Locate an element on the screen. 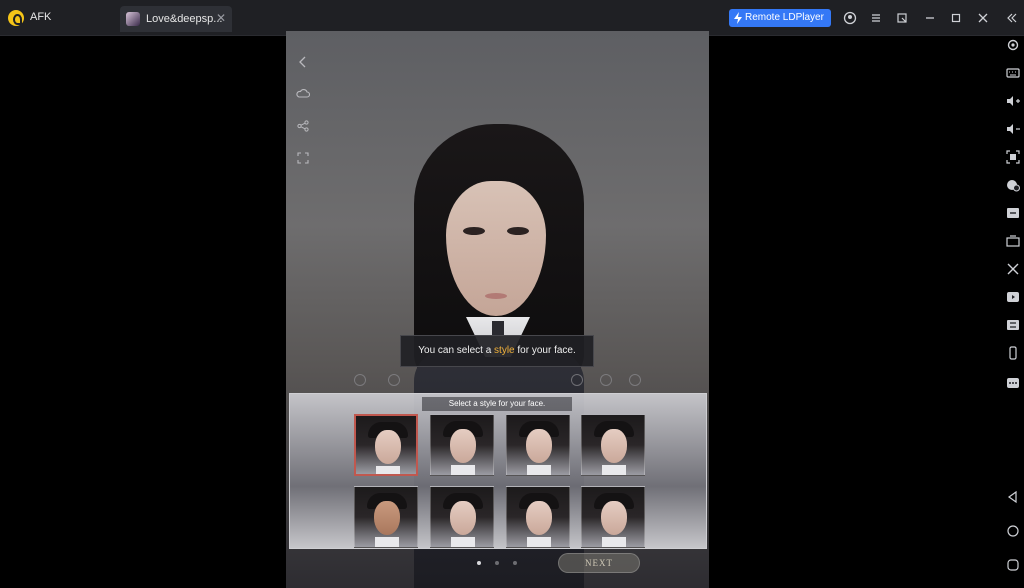 Image resolution: width=1024 pixels, height=588 pixels. volume-down-icon is located at coordinates (1013, 129).